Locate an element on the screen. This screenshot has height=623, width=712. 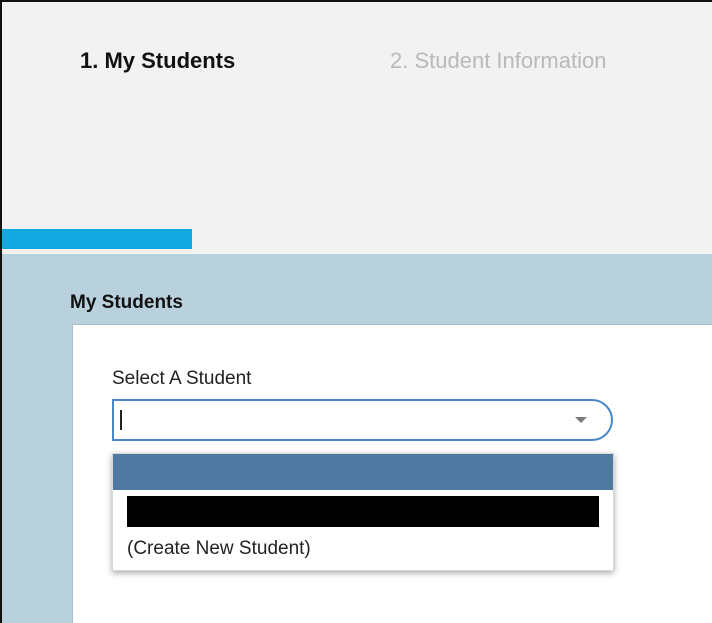
create-new-student-option: (Create New Student) is located at coordinates (219, 549).